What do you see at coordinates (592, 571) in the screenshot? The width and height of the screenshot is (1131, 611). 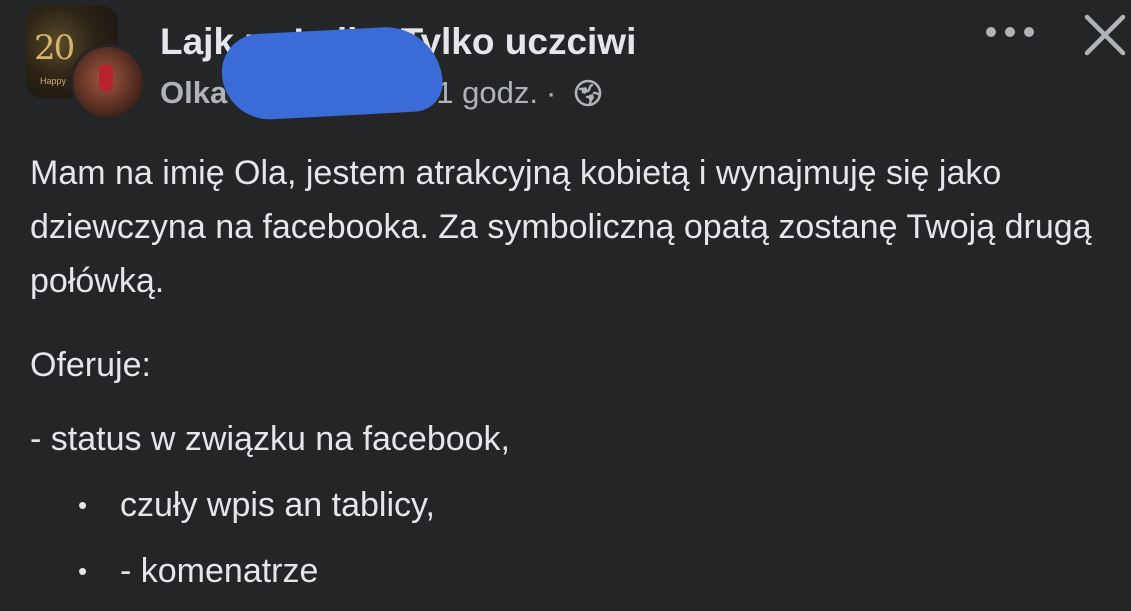 I see `list-item: • - komenatrze` at bounding box center [592, 571].